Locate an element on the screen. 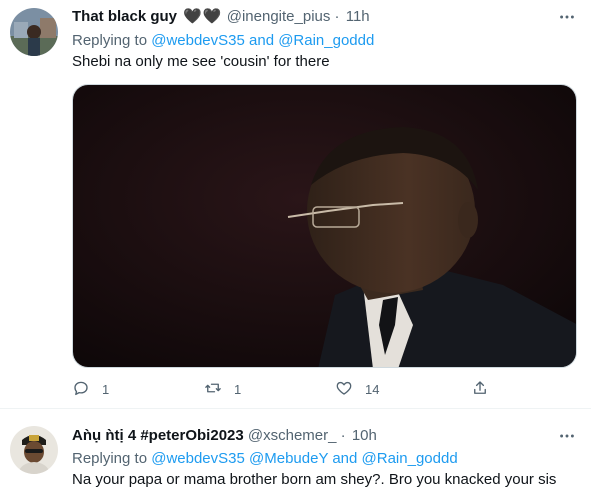 This screenshot has width=591, height=503. black-heart-emoji-badges: 🖤🖤 is located at coordinates (203, 16).